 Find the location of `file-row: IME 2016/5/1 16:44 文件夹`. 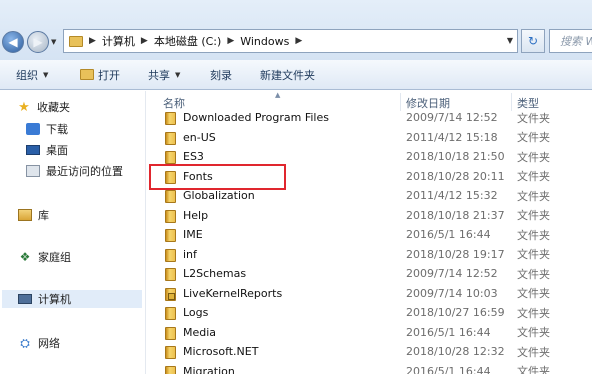

file-row: IME 2016/5/1 16:44 文件夹 is located at coordinates (369, 235).